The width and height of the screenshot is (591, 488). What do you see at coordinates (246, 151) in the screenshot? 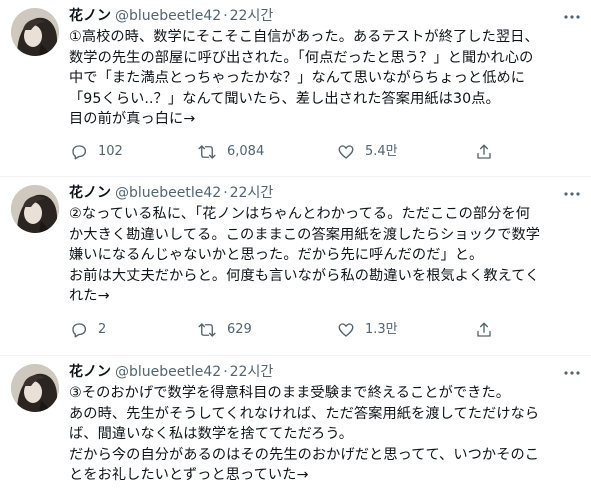
I see `retweet-count: 6,084` at bounding box center [246, 151].